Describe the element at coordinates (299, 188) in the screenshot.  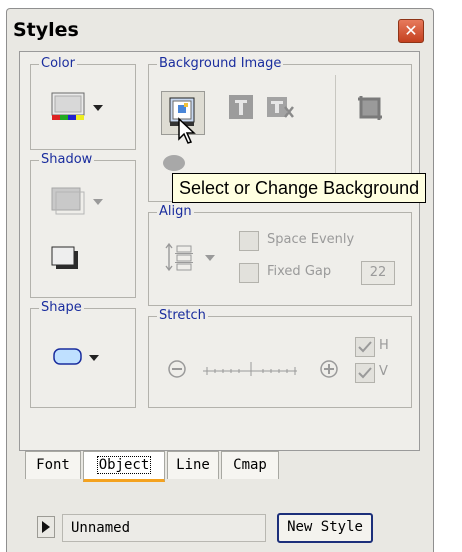
I see `tooltip: Select or Change Background` at that location.